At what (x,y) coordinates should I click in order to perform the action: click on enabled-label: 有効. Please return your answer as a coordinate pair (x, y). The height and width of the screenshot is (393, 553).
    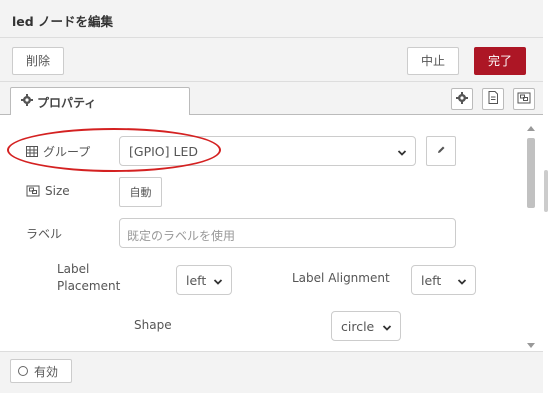
    Looking at the image, I should click on (46, 371).